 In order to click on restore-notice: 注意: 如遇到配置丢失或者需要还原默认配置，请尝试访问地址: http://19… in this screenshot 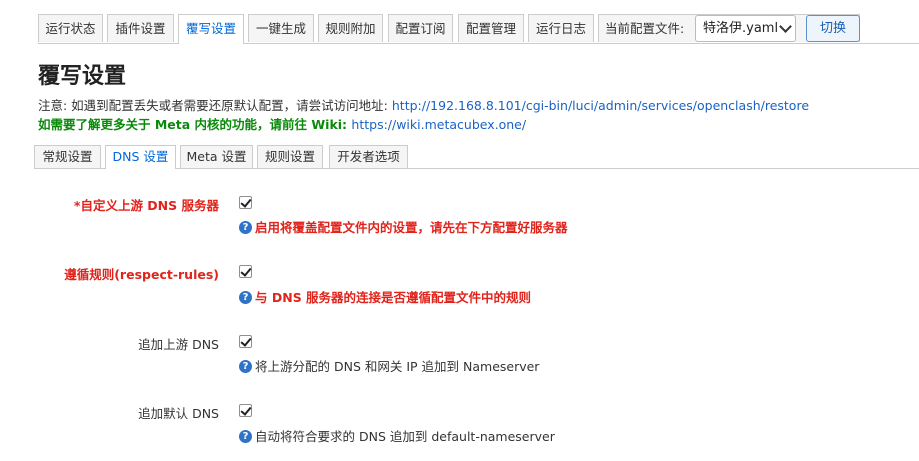, I will do `click(423, 104)`.